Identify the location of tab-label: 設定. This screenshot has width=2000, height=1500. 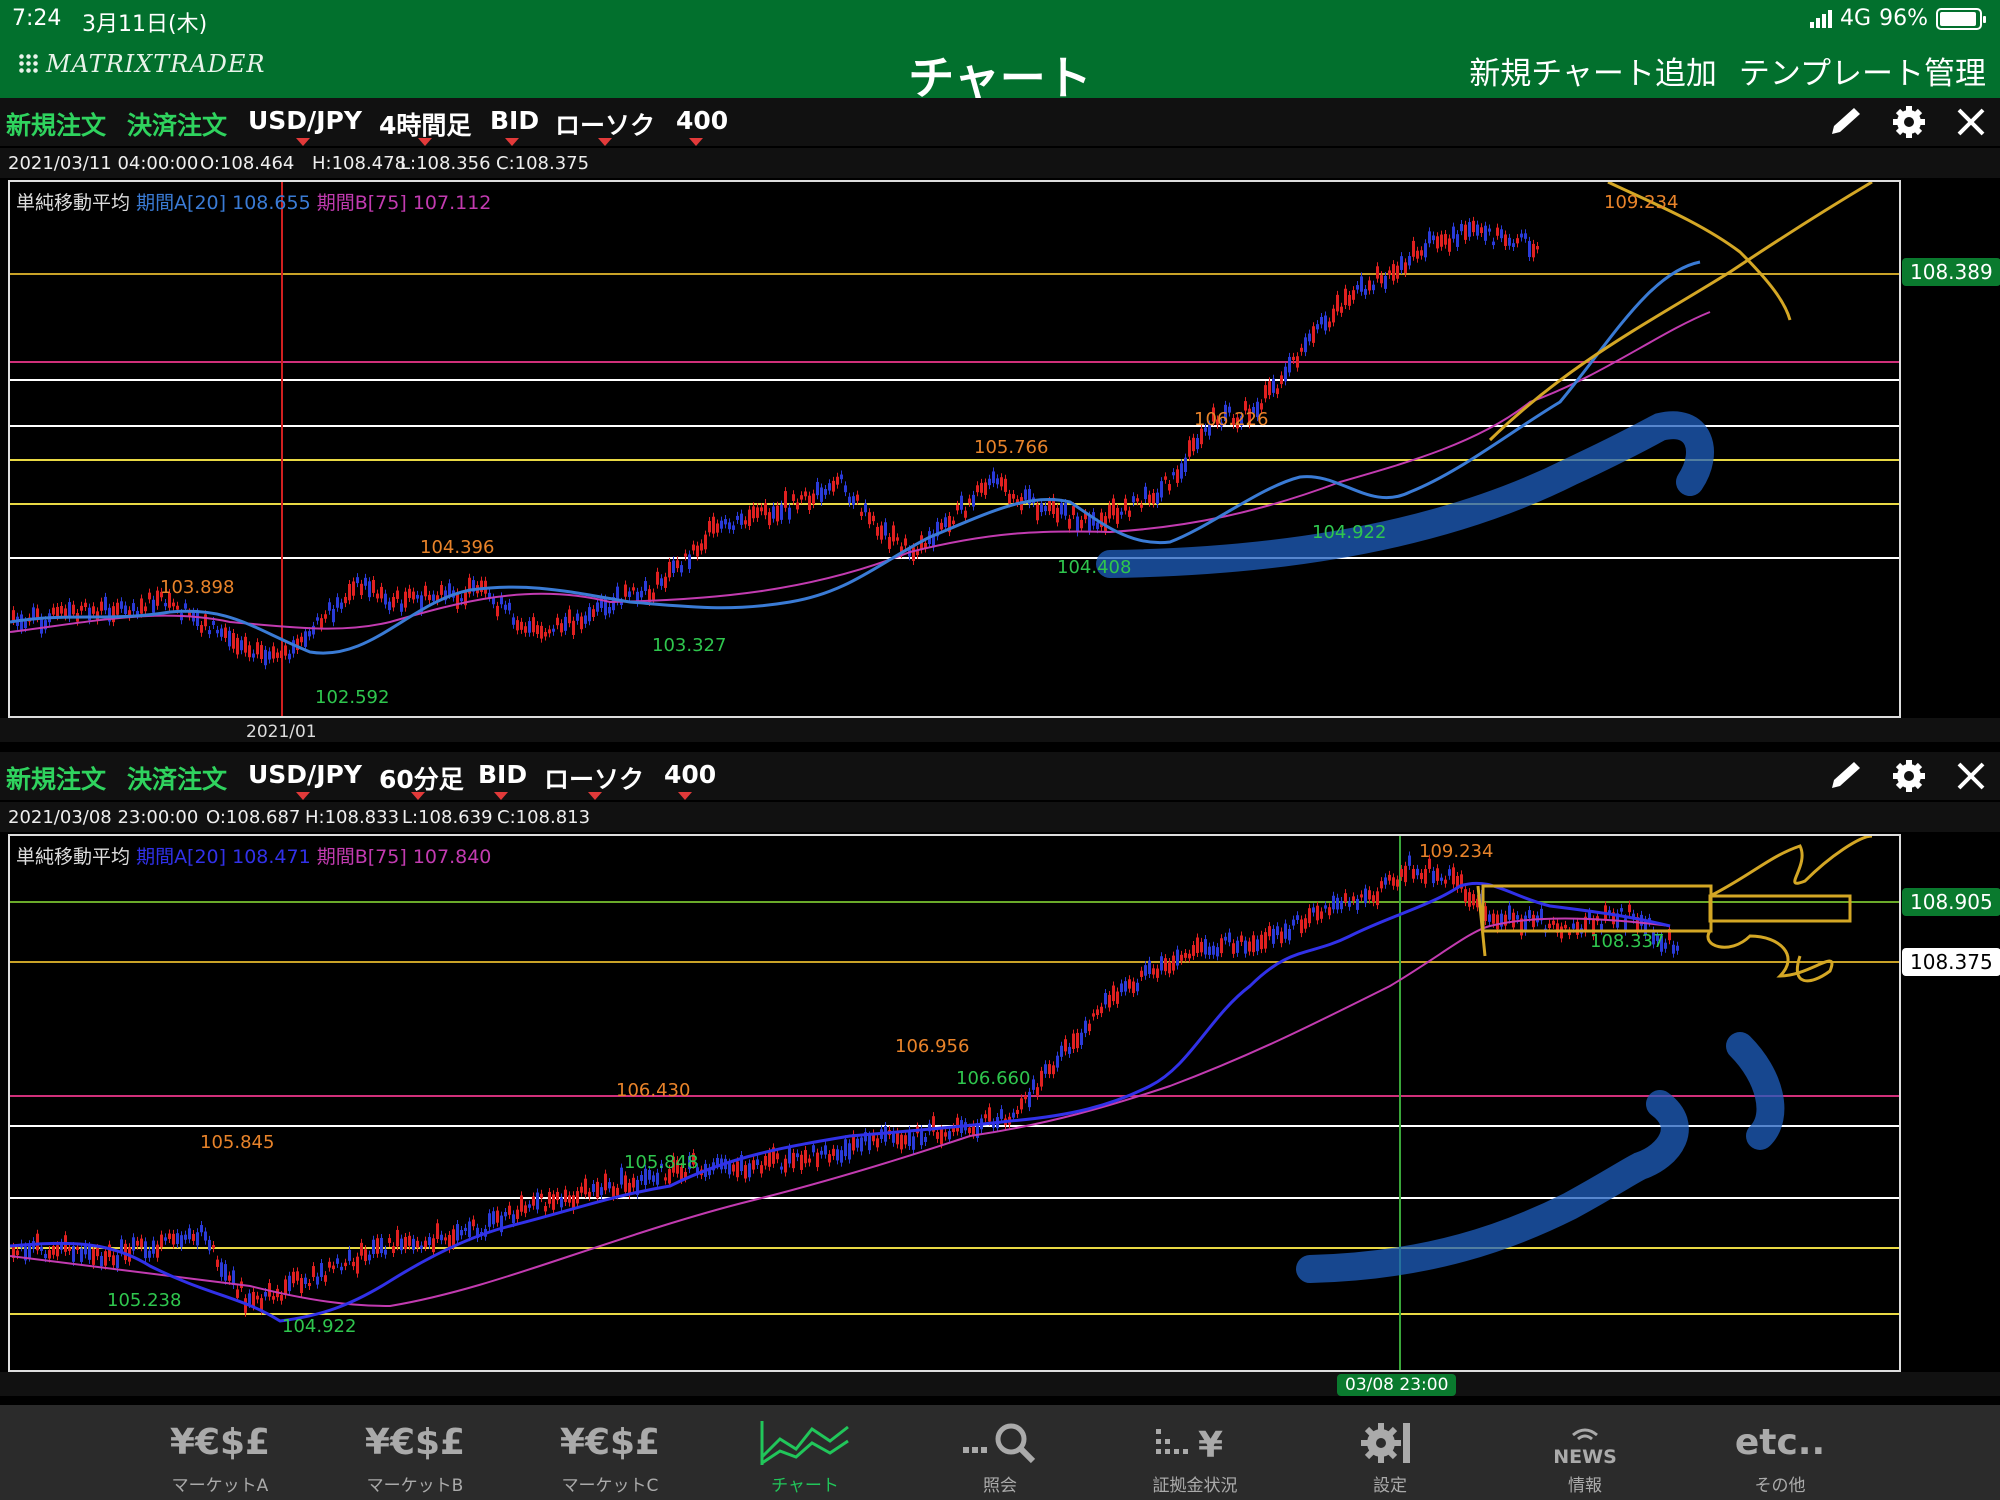
(1390, 1486).